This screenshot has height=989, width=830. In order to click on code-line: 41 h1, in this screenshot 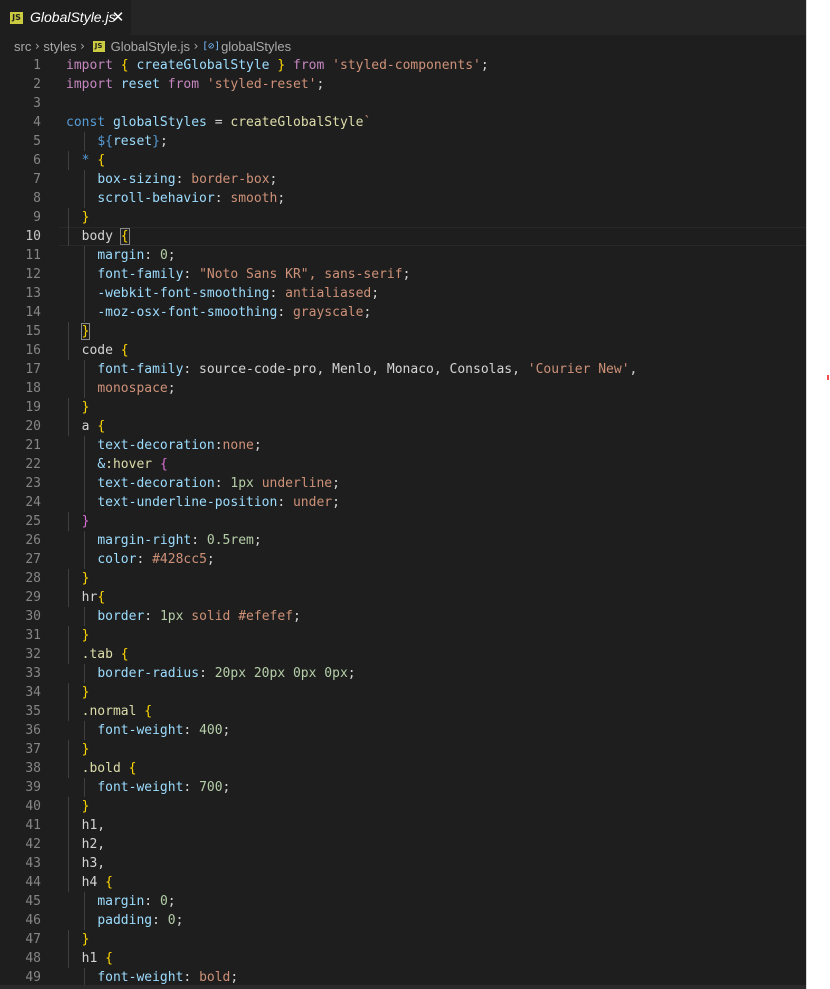, I will do `click(403, 825)`.